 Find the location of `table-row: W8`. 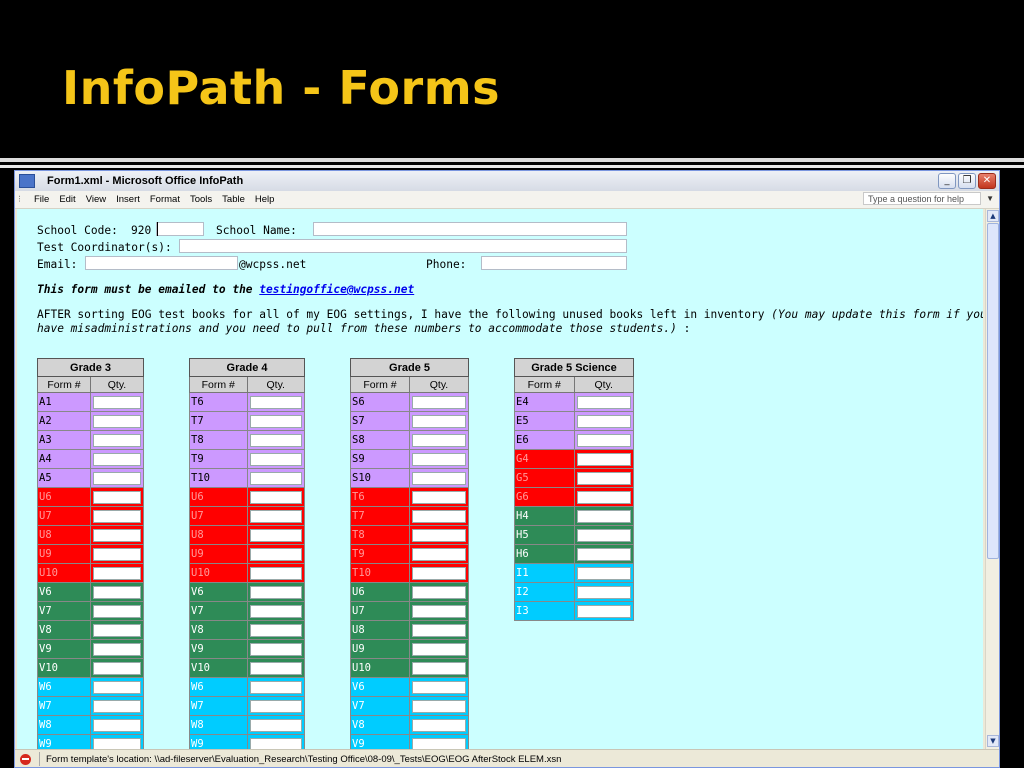

table-row: W8 is located at coordinates (247, 725).